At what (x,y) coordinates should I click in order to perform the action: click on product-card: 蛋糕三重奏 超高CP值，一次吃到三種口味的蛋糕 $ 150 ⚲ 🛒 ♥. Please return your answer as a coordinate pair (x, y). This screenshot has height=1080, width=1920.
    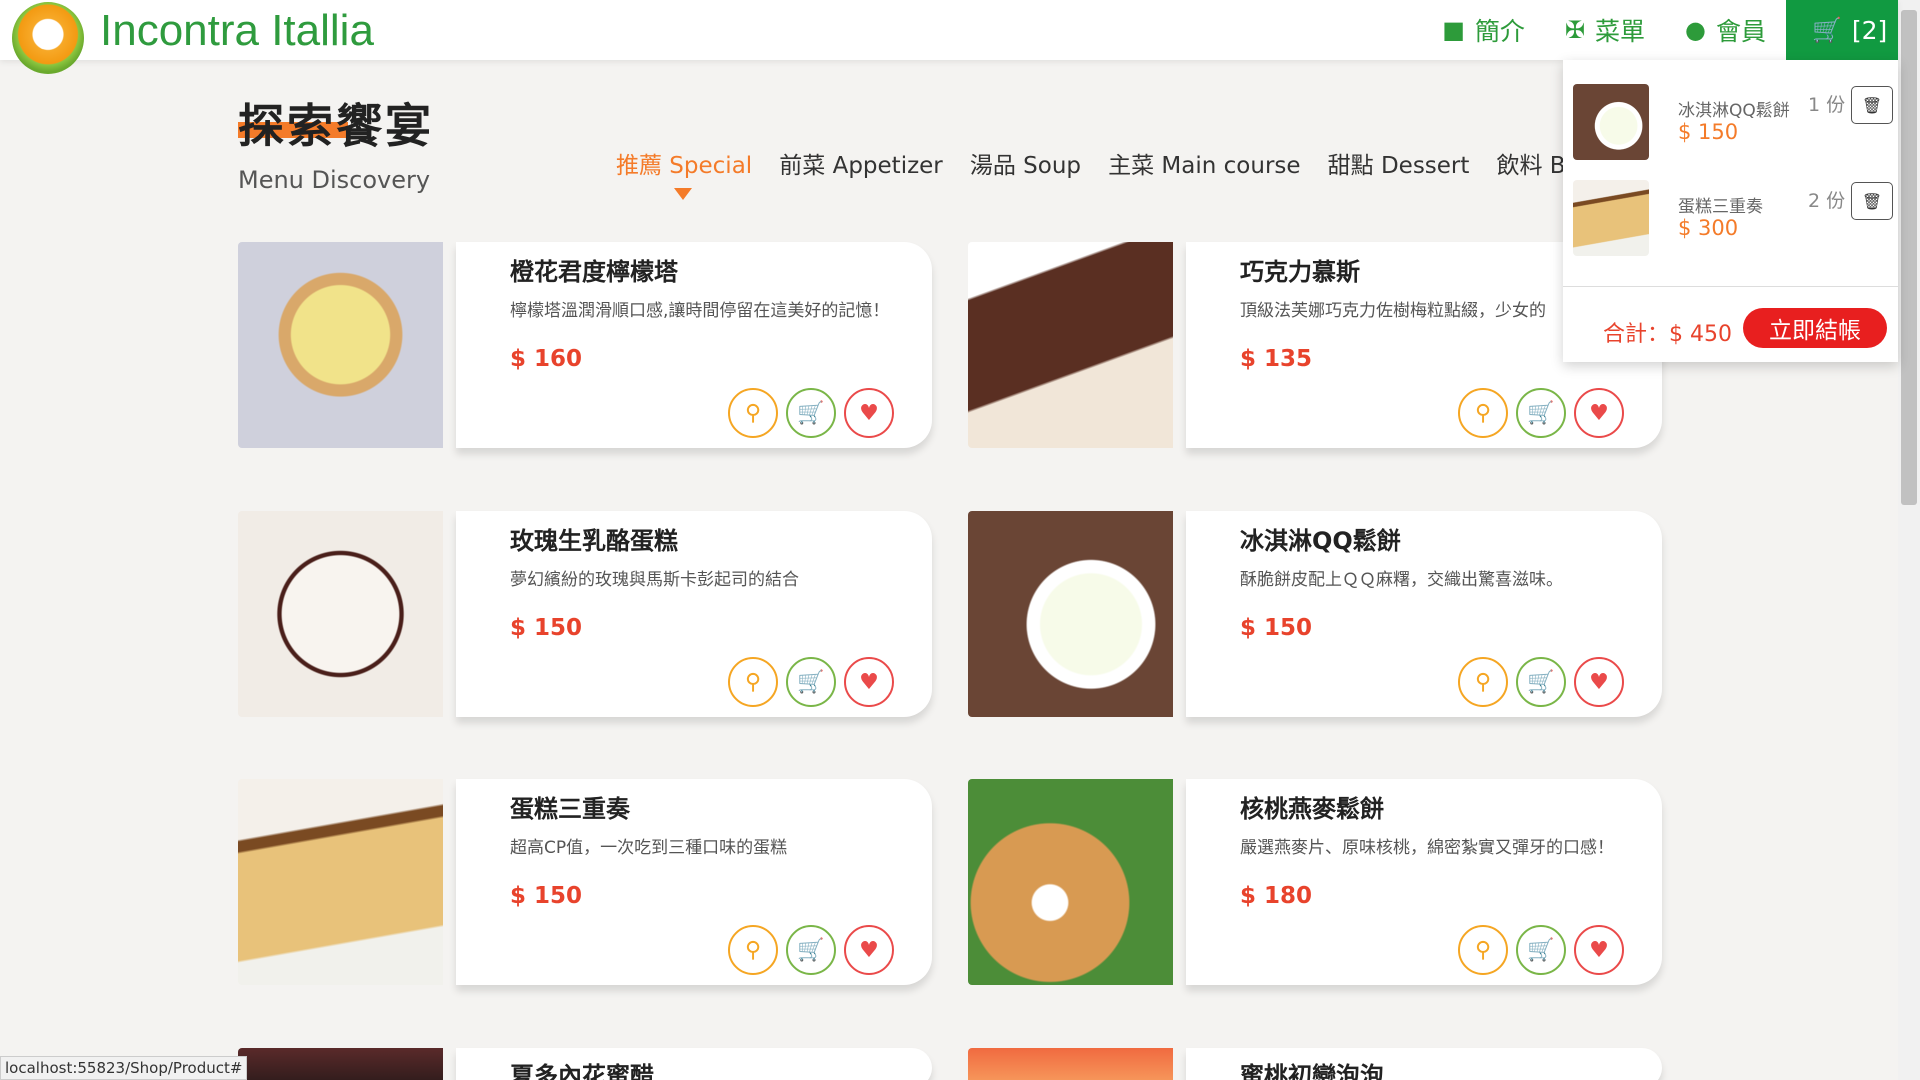
    Looking at the image, I should click on (585, 882).